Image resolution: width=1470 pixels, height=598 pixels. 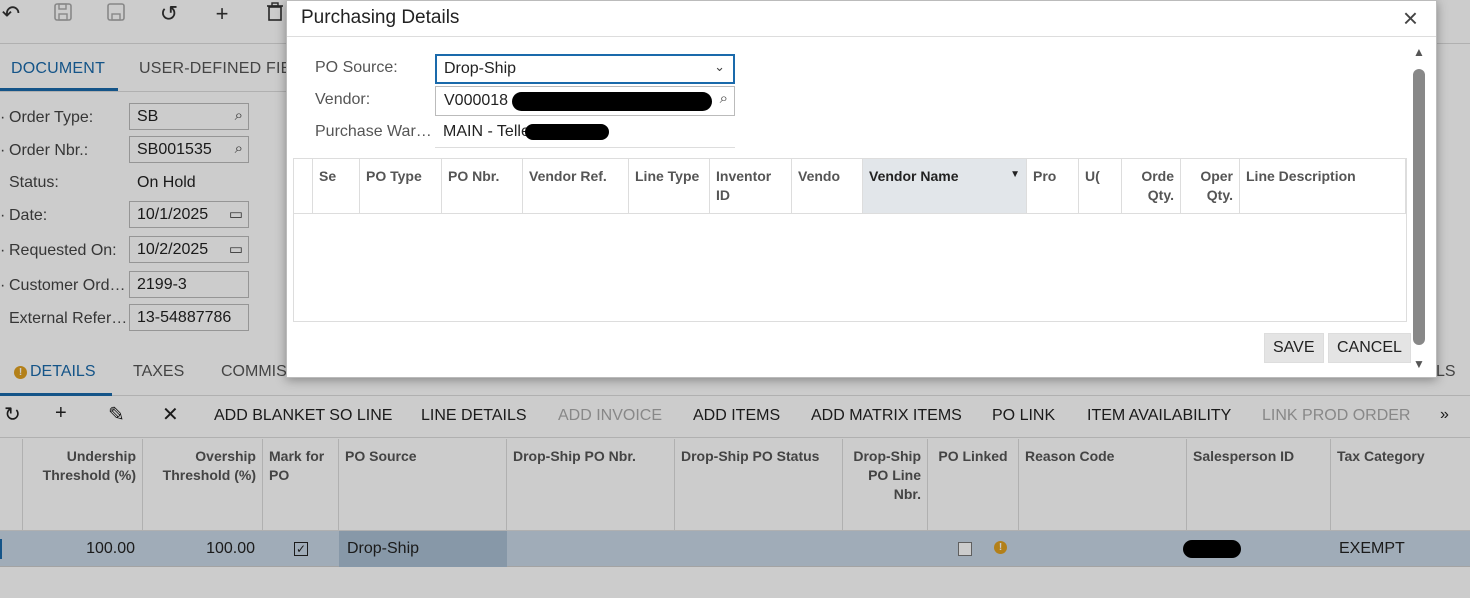 I want to click on add-invoice-button: ADD INVOICE, so click(x=610, y=416).